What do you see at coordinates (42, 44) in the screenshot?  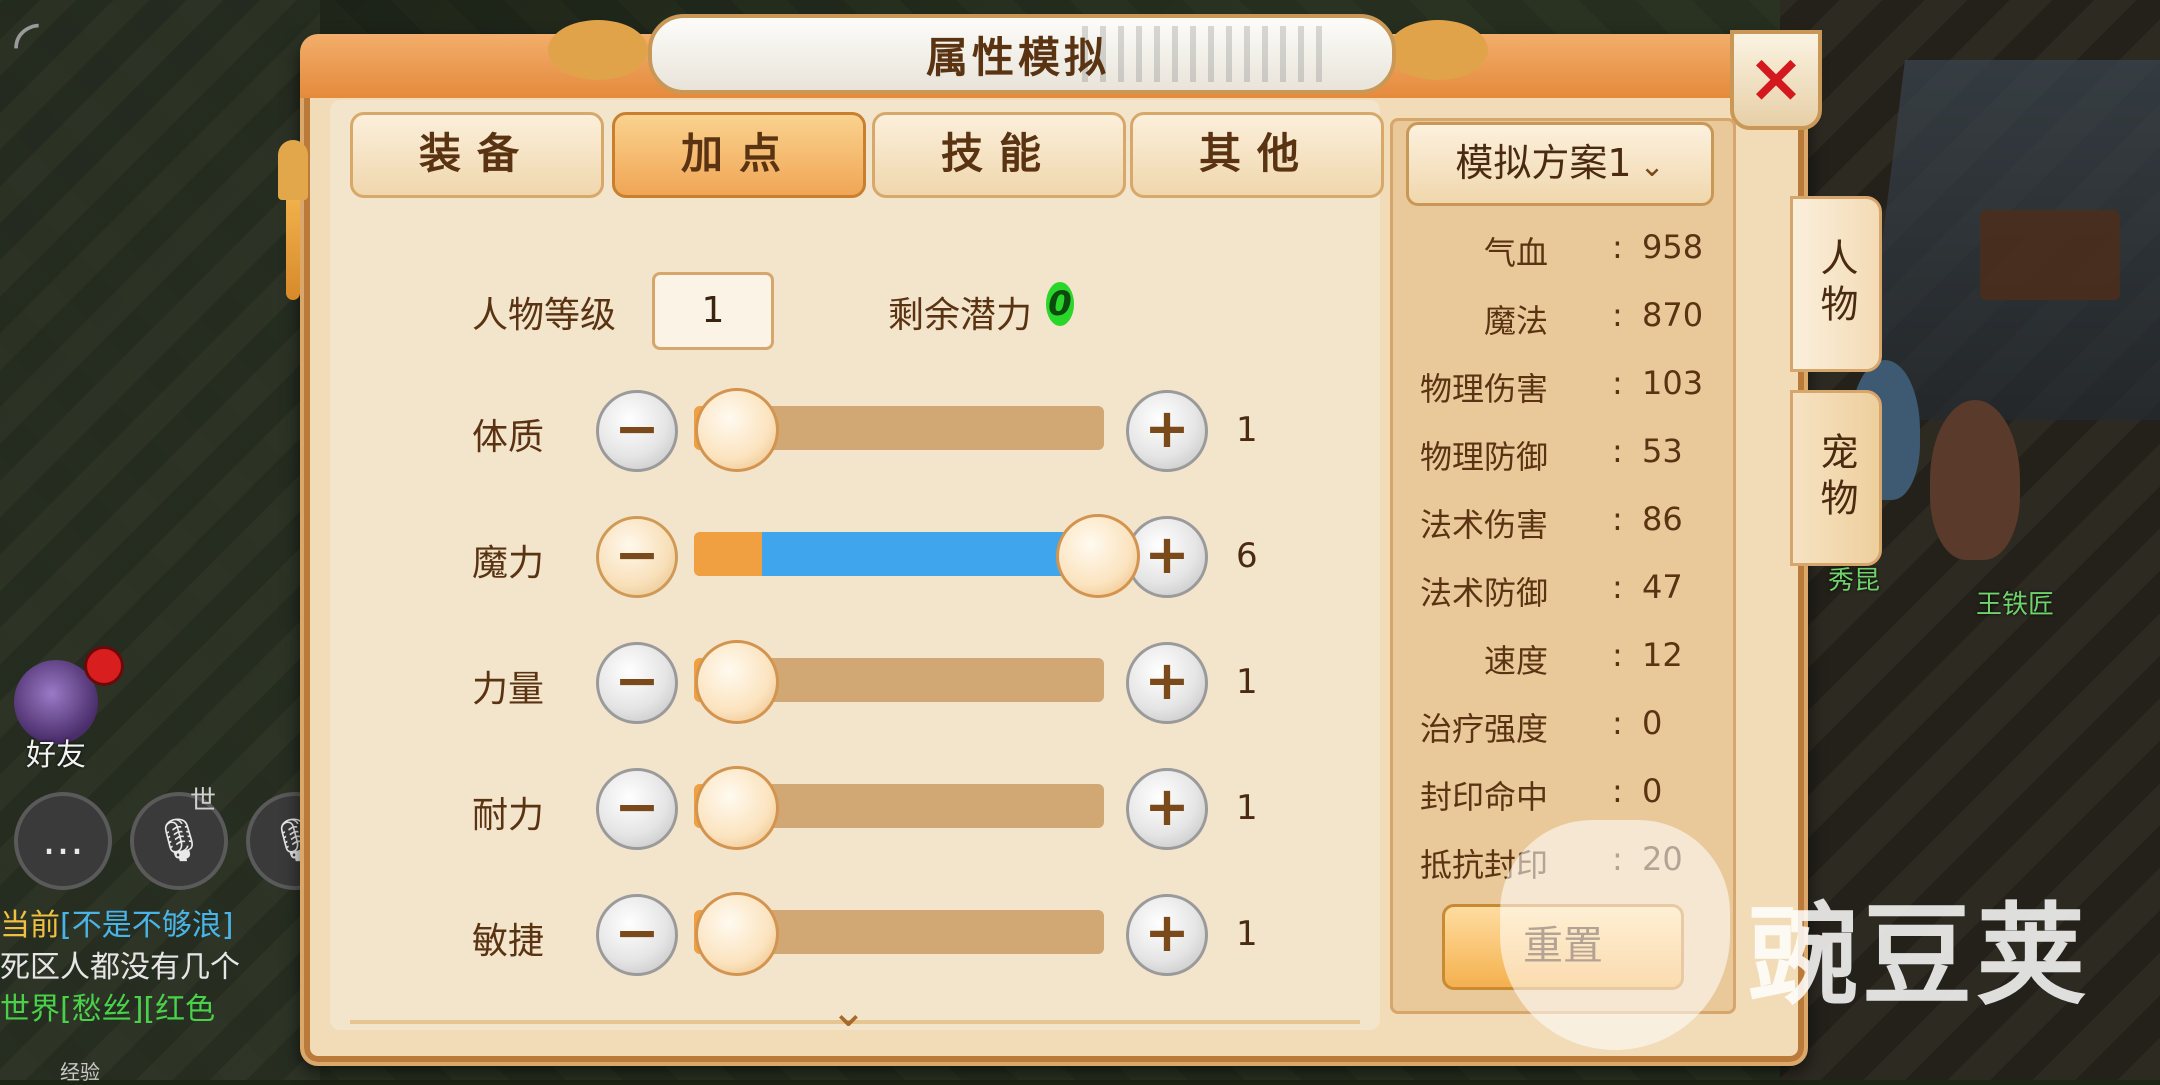 I see `back-icon: ◜` at bounding box center [42, 44].